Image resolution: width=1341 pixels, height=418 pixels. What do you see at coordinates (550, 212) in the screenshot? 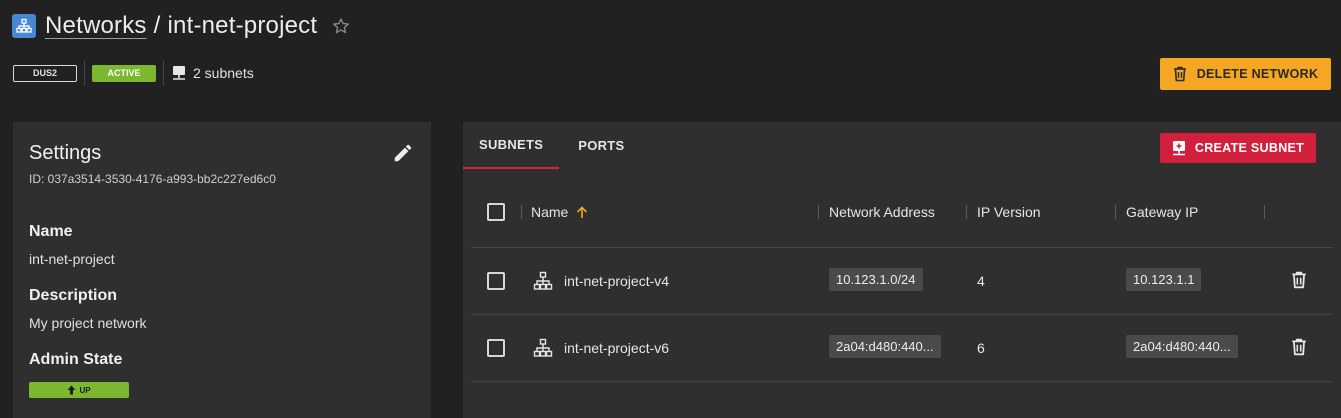
I see `column-header-name-label: Name` at bounding box center [550, 212].